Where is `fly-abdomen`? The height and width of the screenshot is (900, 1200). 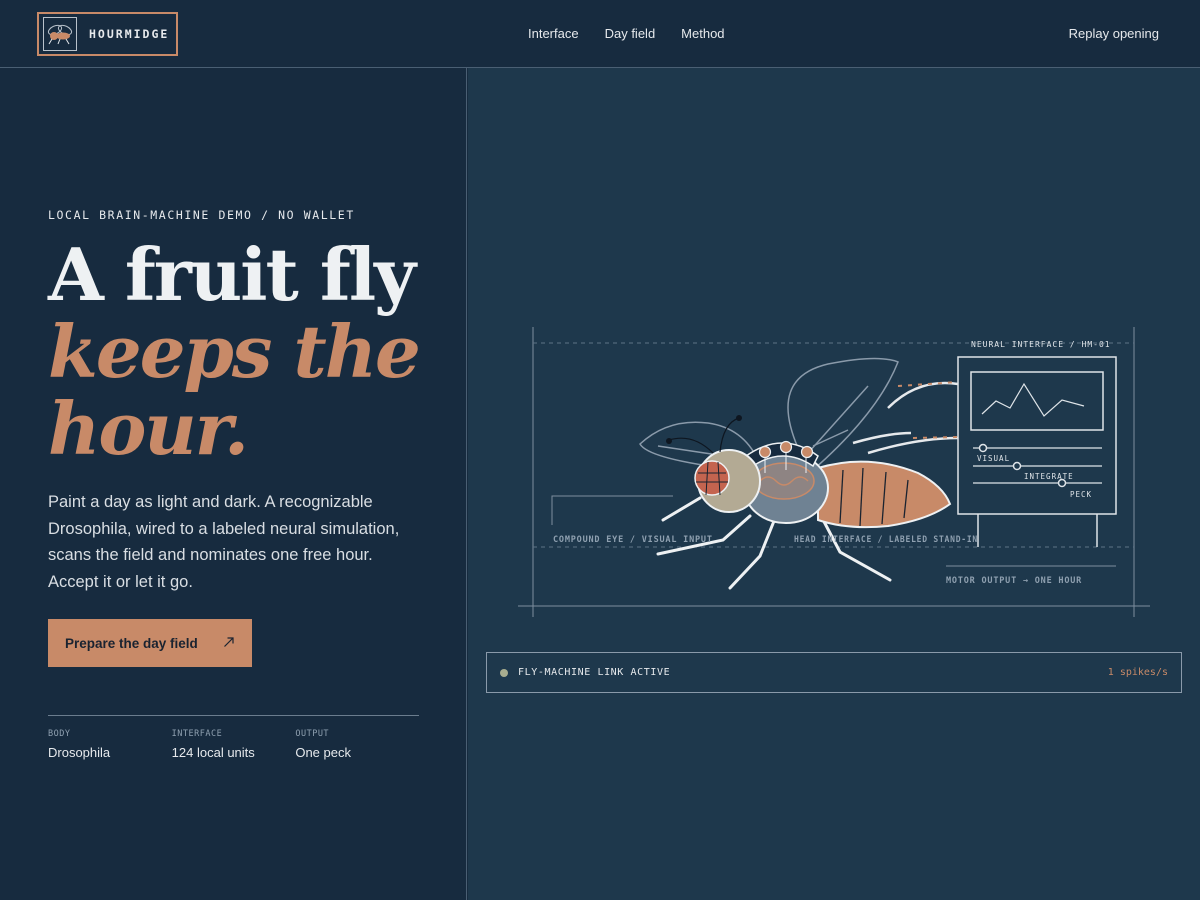 fly-abdomen is located at coordinates (884, 494).